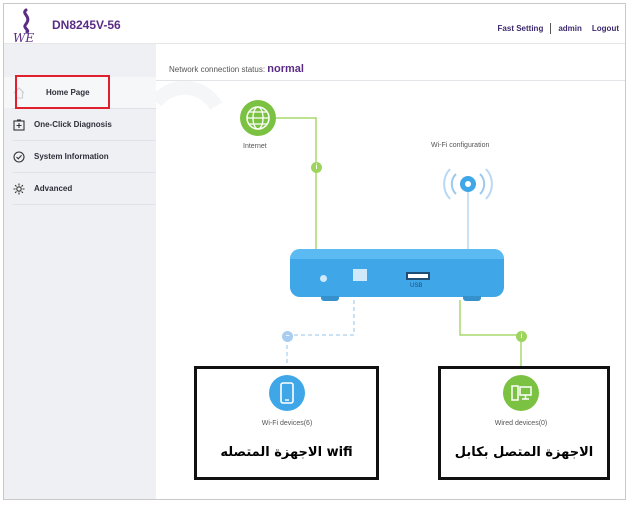  I want to click on wifi-link-indicator: ~, so click(287, 336).